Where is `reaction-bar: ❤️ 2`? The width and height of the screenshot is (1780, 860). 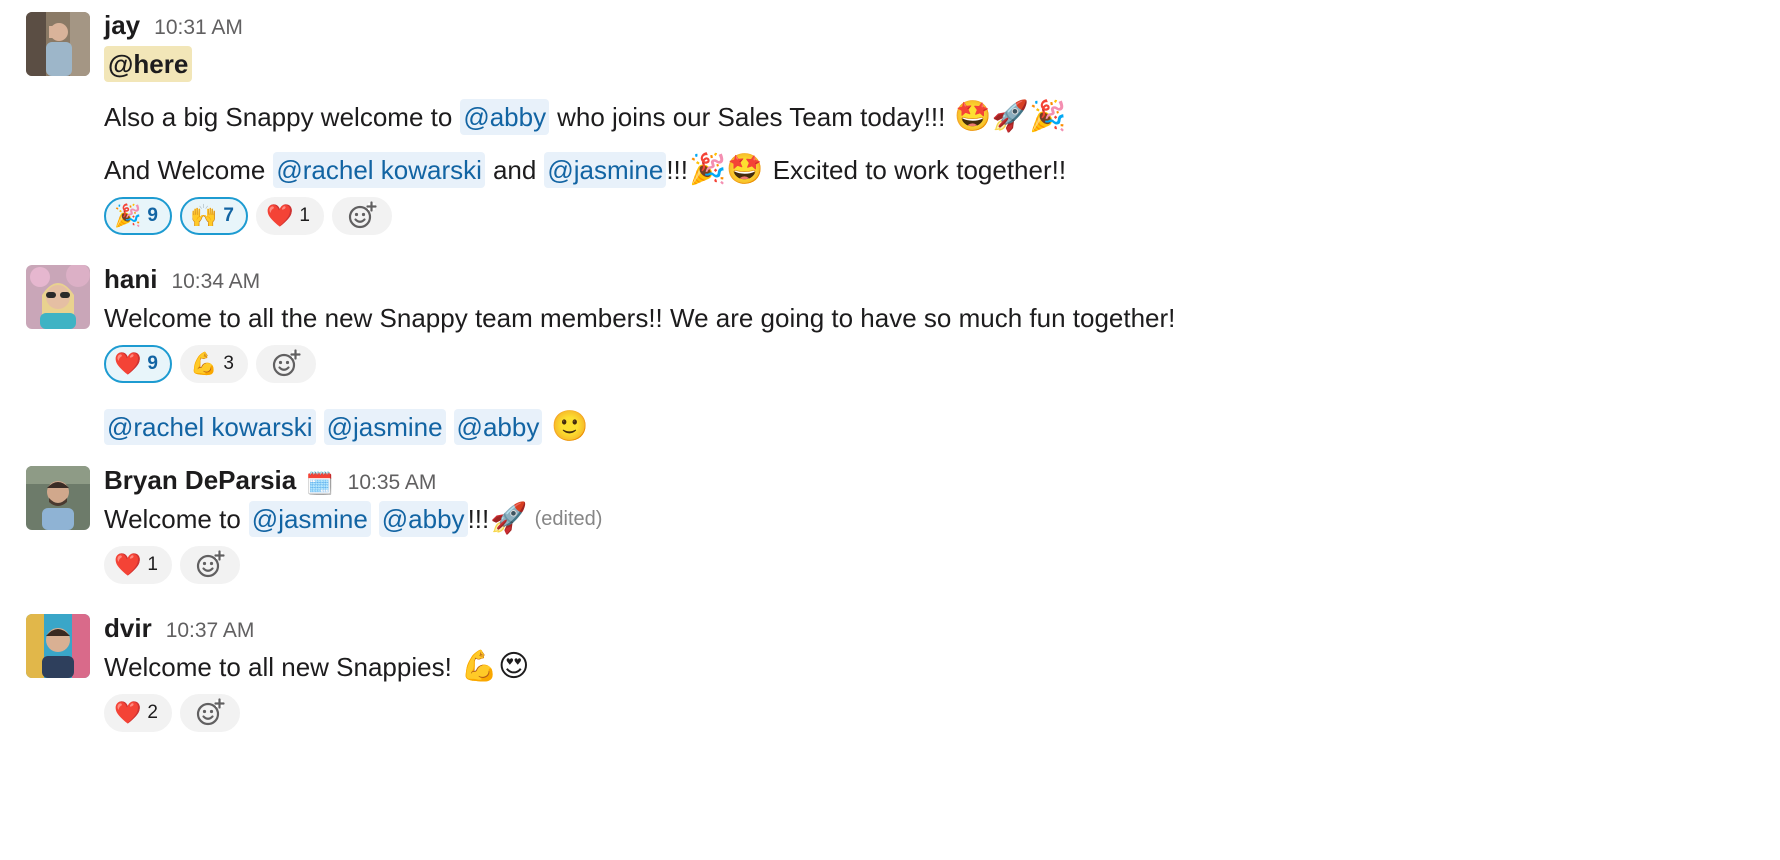 reaction-bar: ❤️ 2 is located at coordinates (172, 713).